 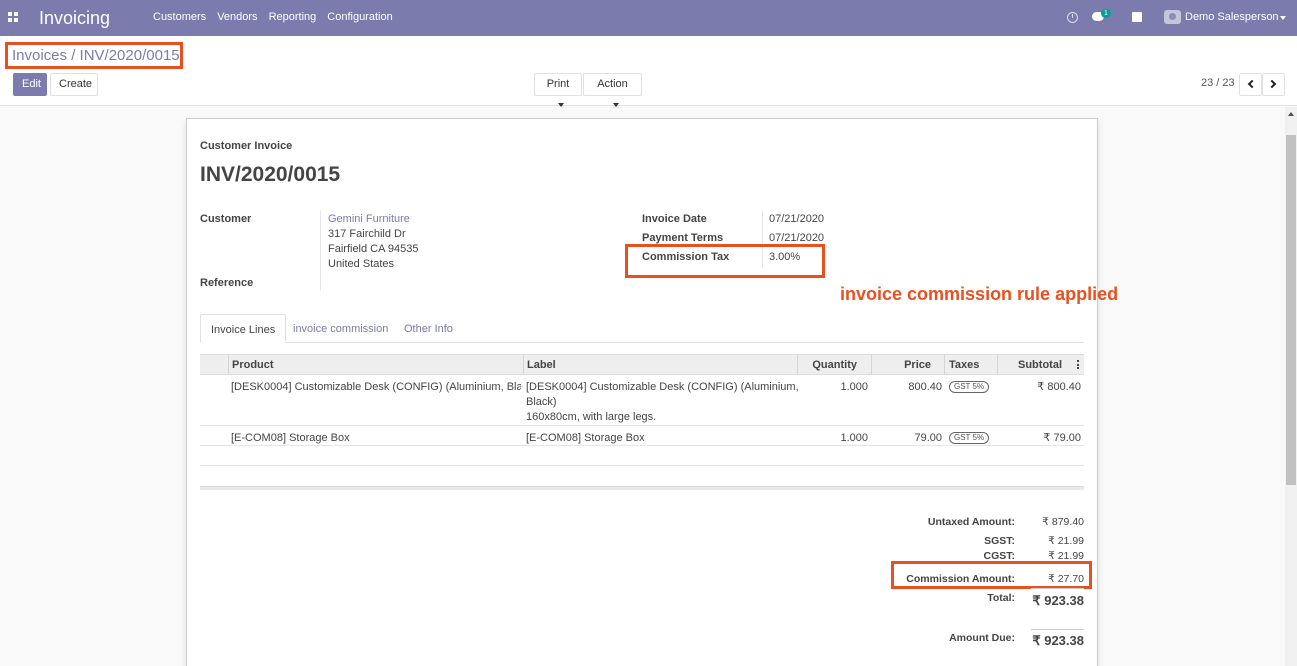 What do you see at coordinates (797, 219) in the screenshot?
I see `invoice-date-value: 07/21/2020` at bounding box center [797, 219].